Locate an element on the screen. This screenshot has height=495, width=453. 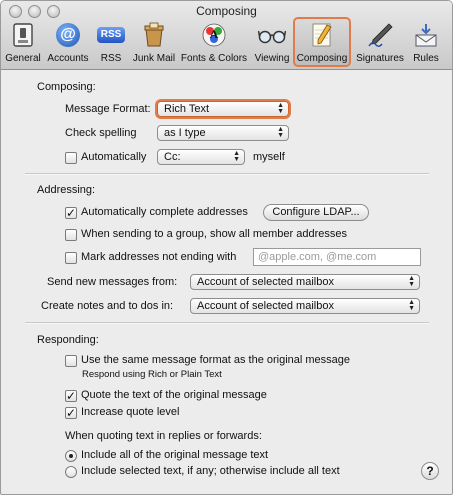
responding-heading: Responding: is located at coordinates (68, 340).